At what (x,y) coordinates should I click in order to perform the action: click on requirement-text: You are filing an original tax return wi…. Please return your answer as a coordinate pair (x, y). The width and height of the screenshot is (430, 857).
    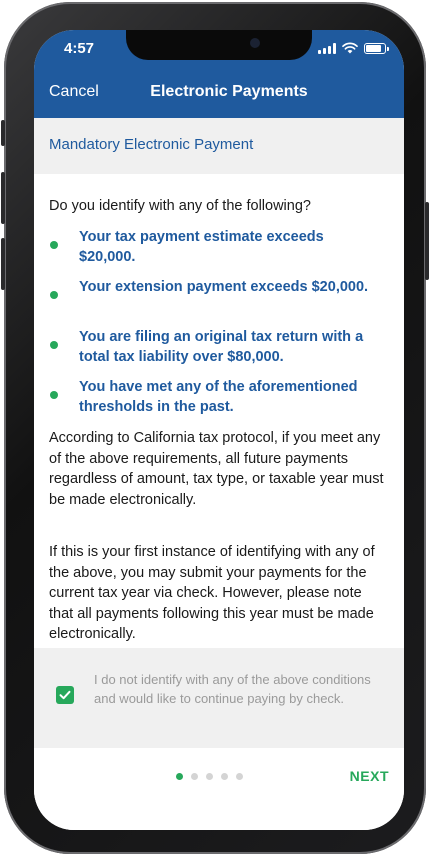
    Looking at the image, I should click on (221, 347).